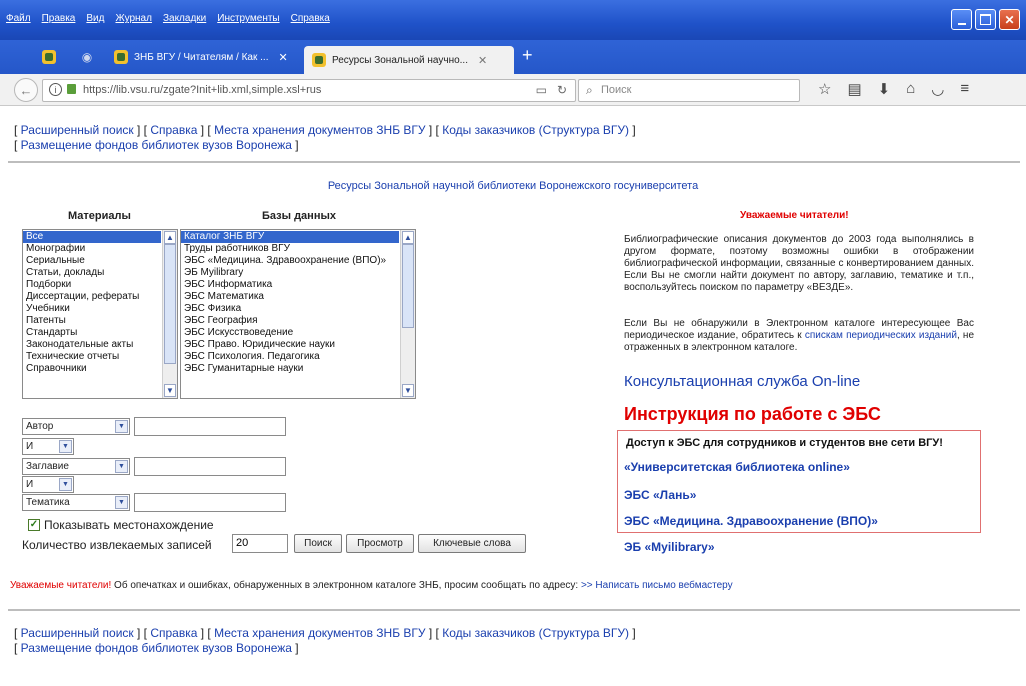 This screenshot has width=1026, height=686. Describe the element at coordinates (290, 285) in the screenshot. I see `databases-option: ЭБС Информатика` at that location.